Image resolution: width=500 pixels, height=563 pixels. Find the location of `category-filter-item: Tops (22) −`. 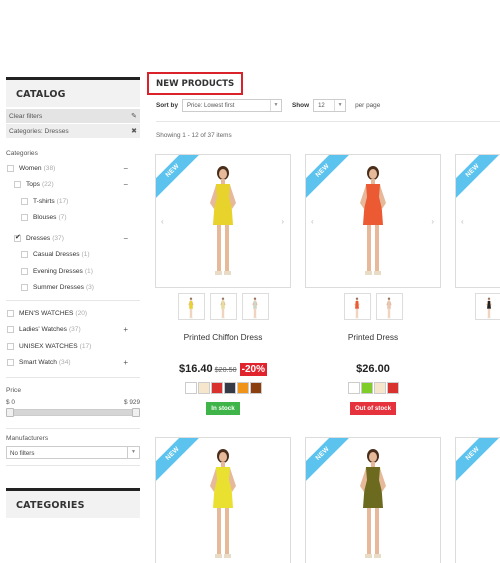

category-filter-item: Tops (22) − is located at coordinates (73, 185).